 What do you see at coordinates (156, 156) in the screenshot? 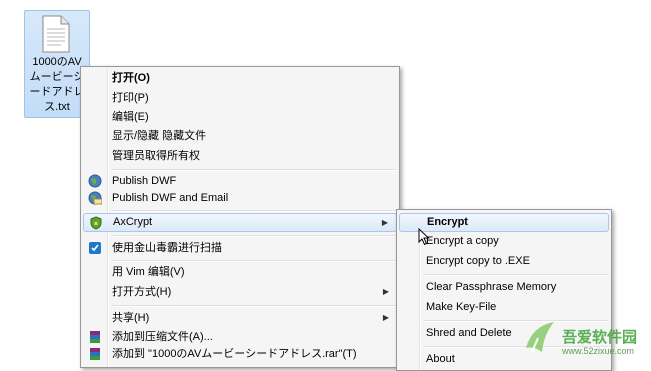
I see `menu-item-label: 管理员取得所有权` at bounding box center [156, 156].